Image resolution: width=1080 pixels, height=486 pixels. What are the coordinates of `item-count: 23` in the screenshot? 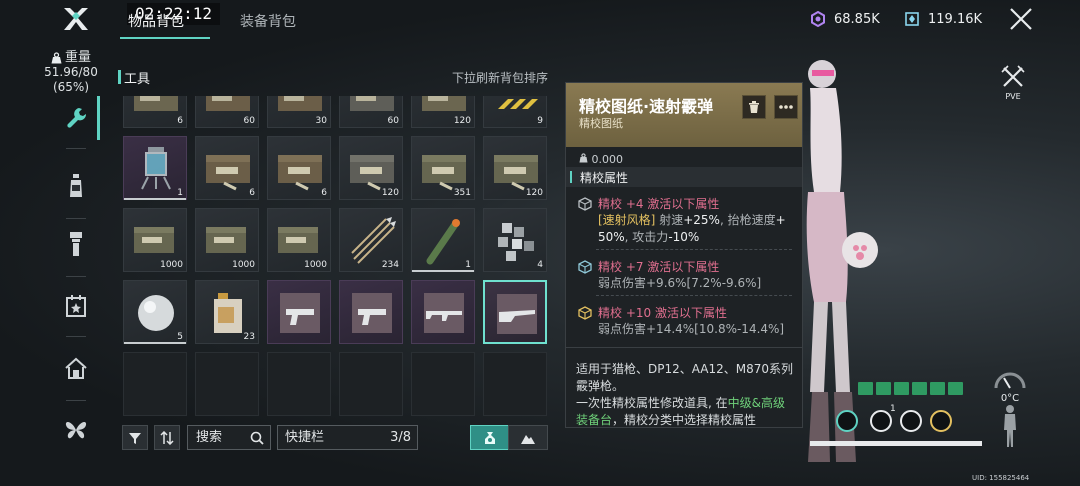 It's located at (249, 337).